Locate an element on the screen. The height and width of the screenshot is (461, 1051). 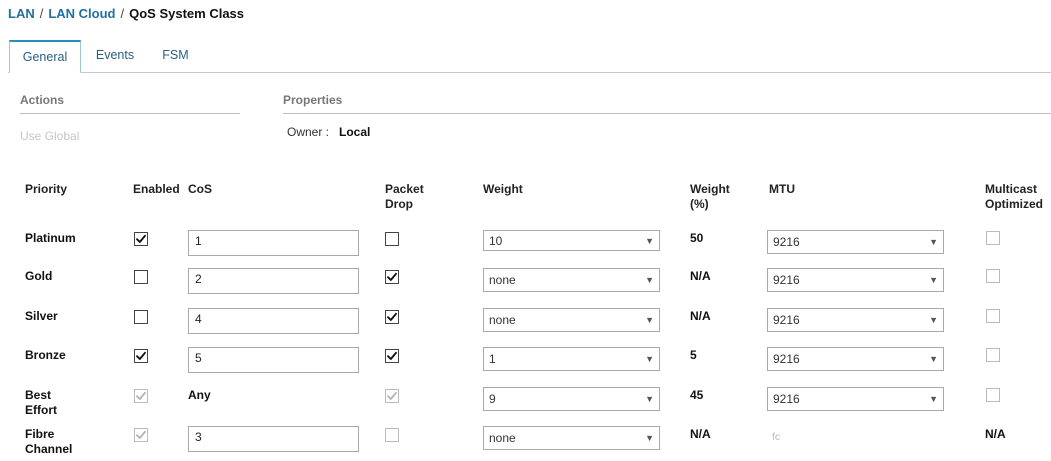
header-multicast-line1: Multicast is located at coordinates (1011, 189).